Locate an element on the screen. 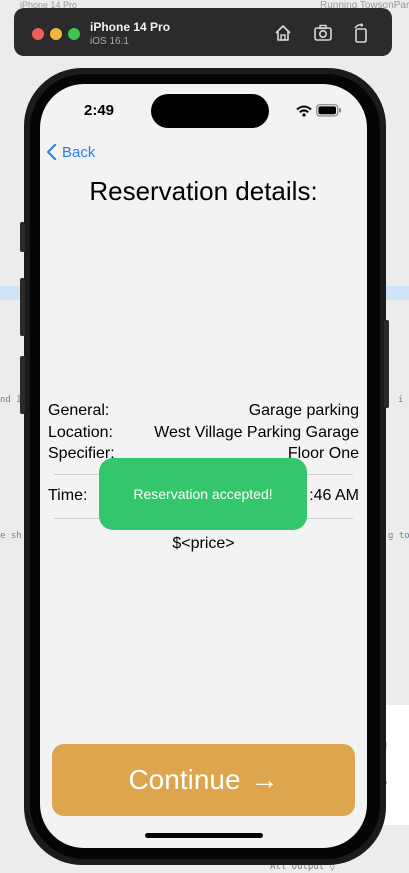  back-button: Back is located at coordinates (70, 152).